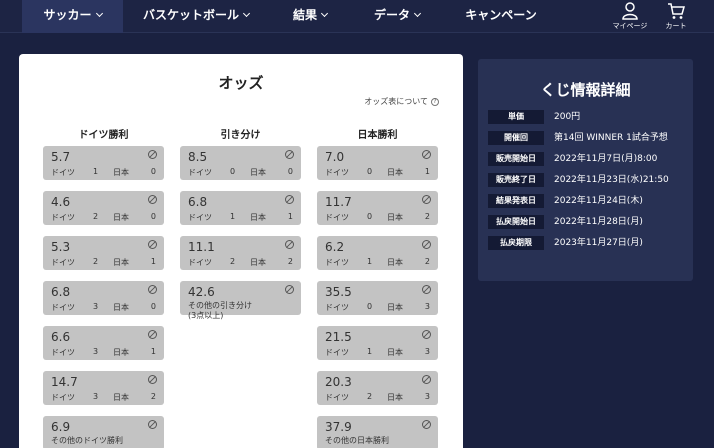 The image size is (714, 448). I want to click on odds-value: 35.5, so click(338, 292).